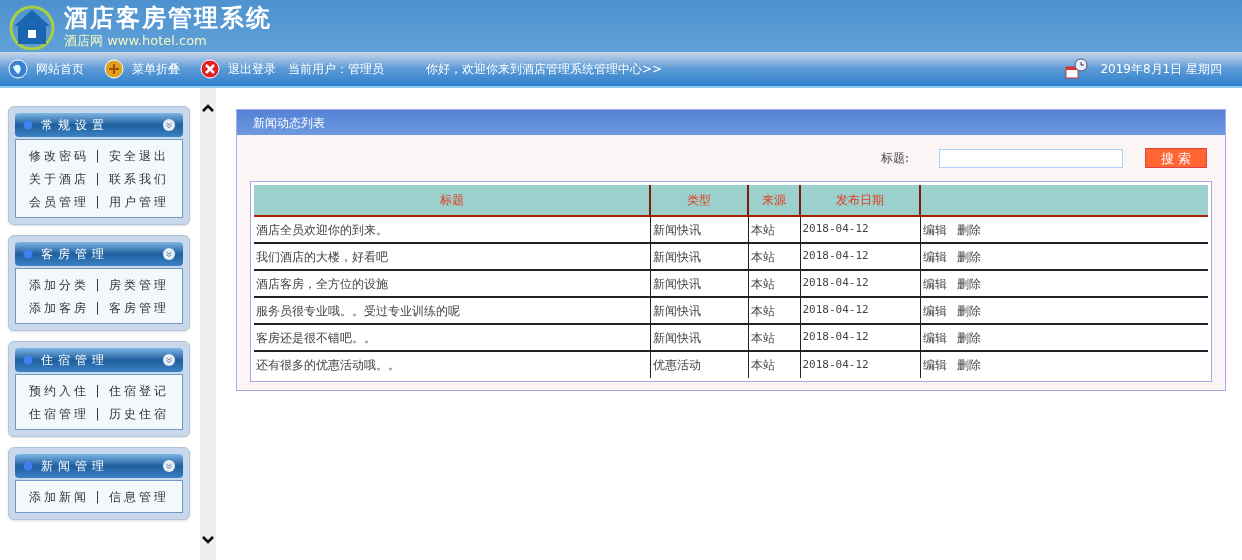 The height and width of the screenshot is (560, 1242). Describe the element at coordinates (452, 337) in the screenshot. I see `table-cell: 客房还是很不错吧。。` at that location.